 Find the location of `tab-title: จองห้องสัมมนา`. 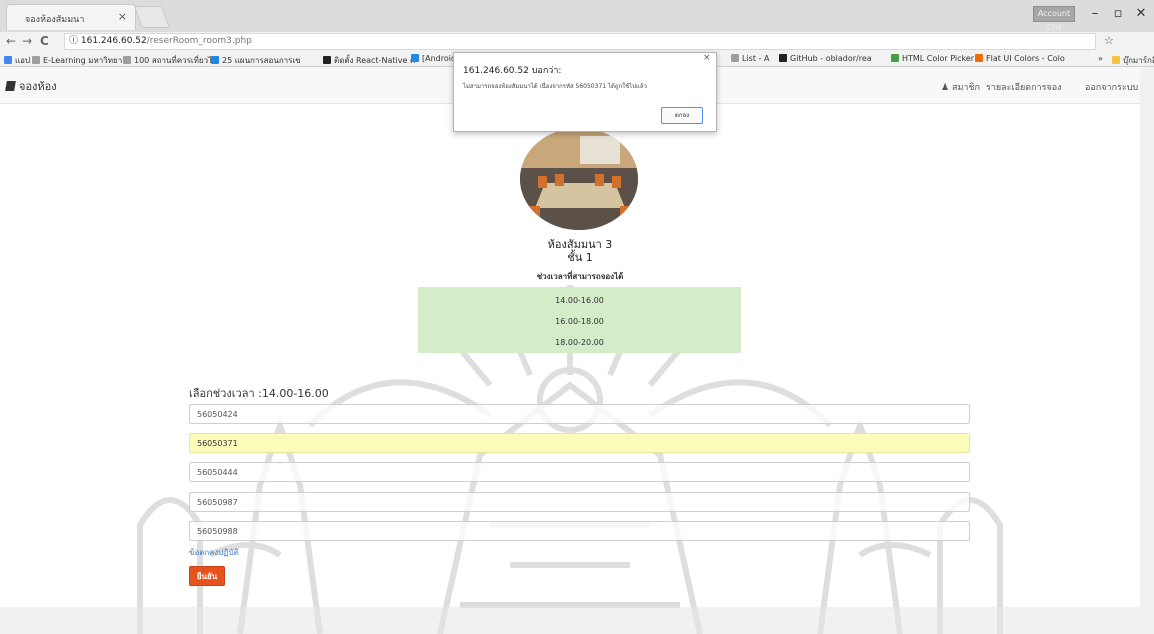

tab-title: จองห้องสัมมนา is located at coordinates (55, 20).